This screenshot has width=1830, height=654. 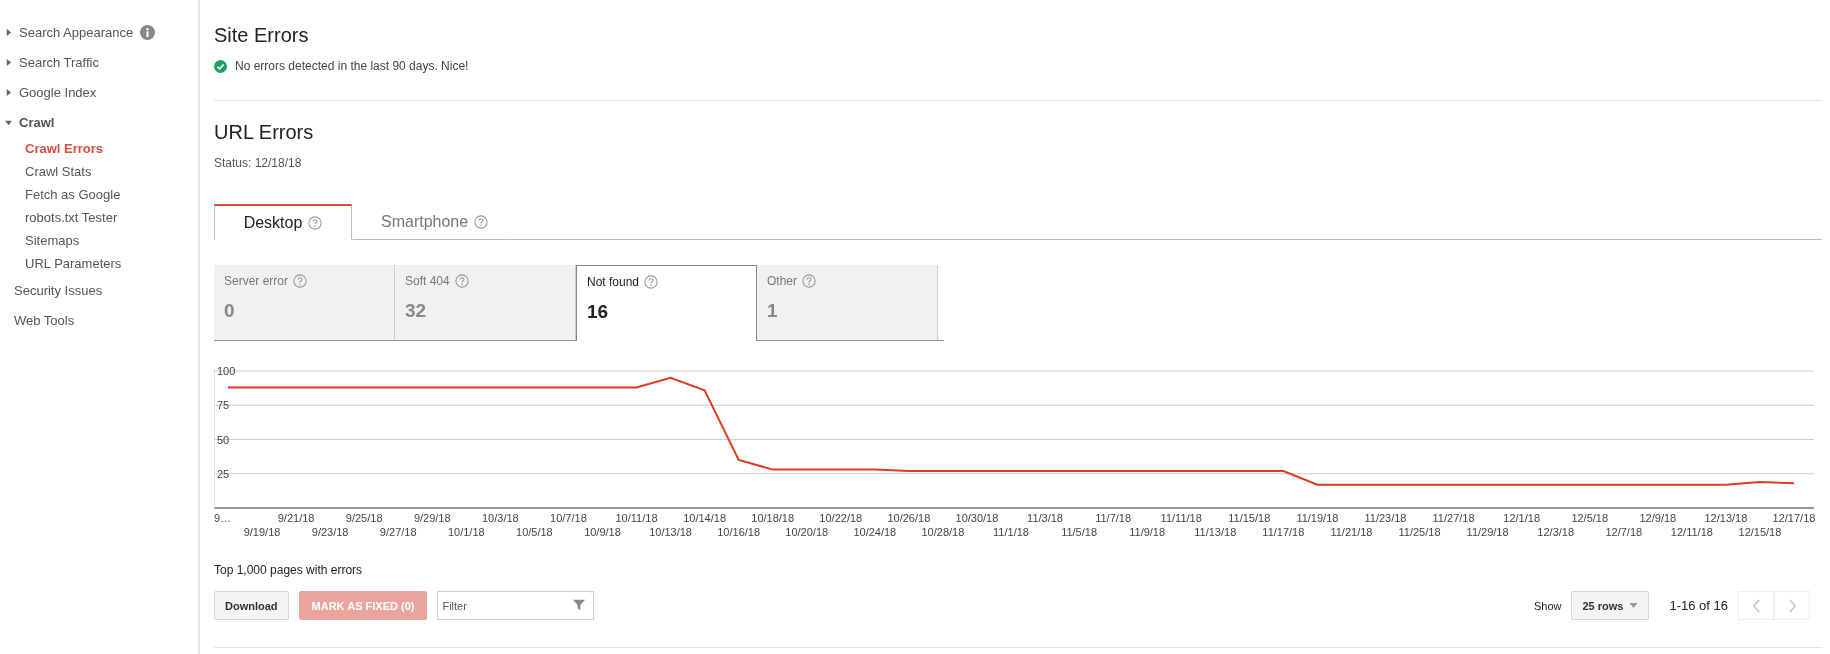 I want to click on chevron-left-icon, so click(x=1756, y=605).